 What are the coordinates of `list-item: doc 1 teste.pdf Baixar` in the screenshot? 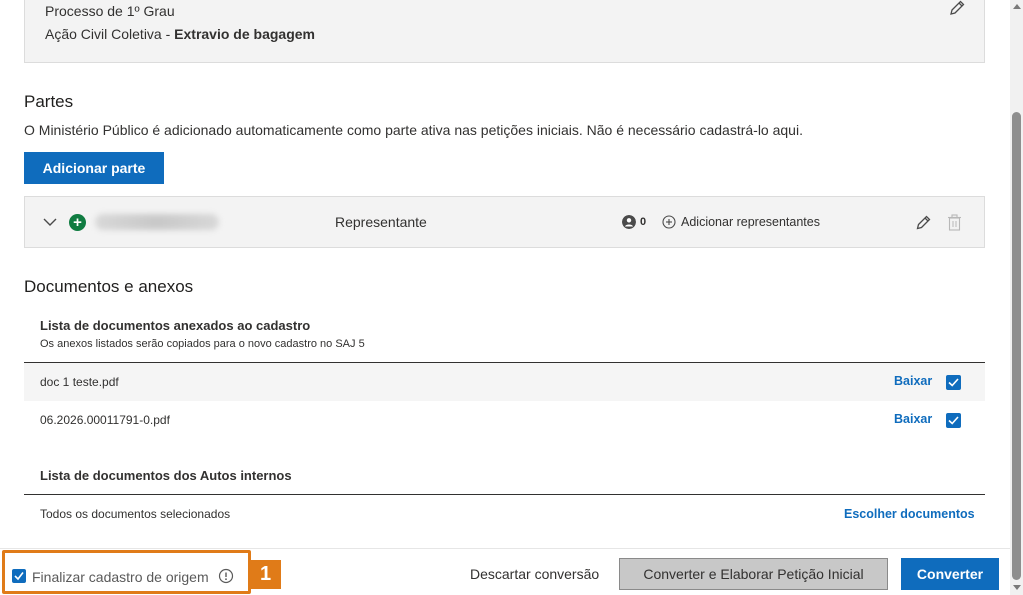 It's located at (504, 382).